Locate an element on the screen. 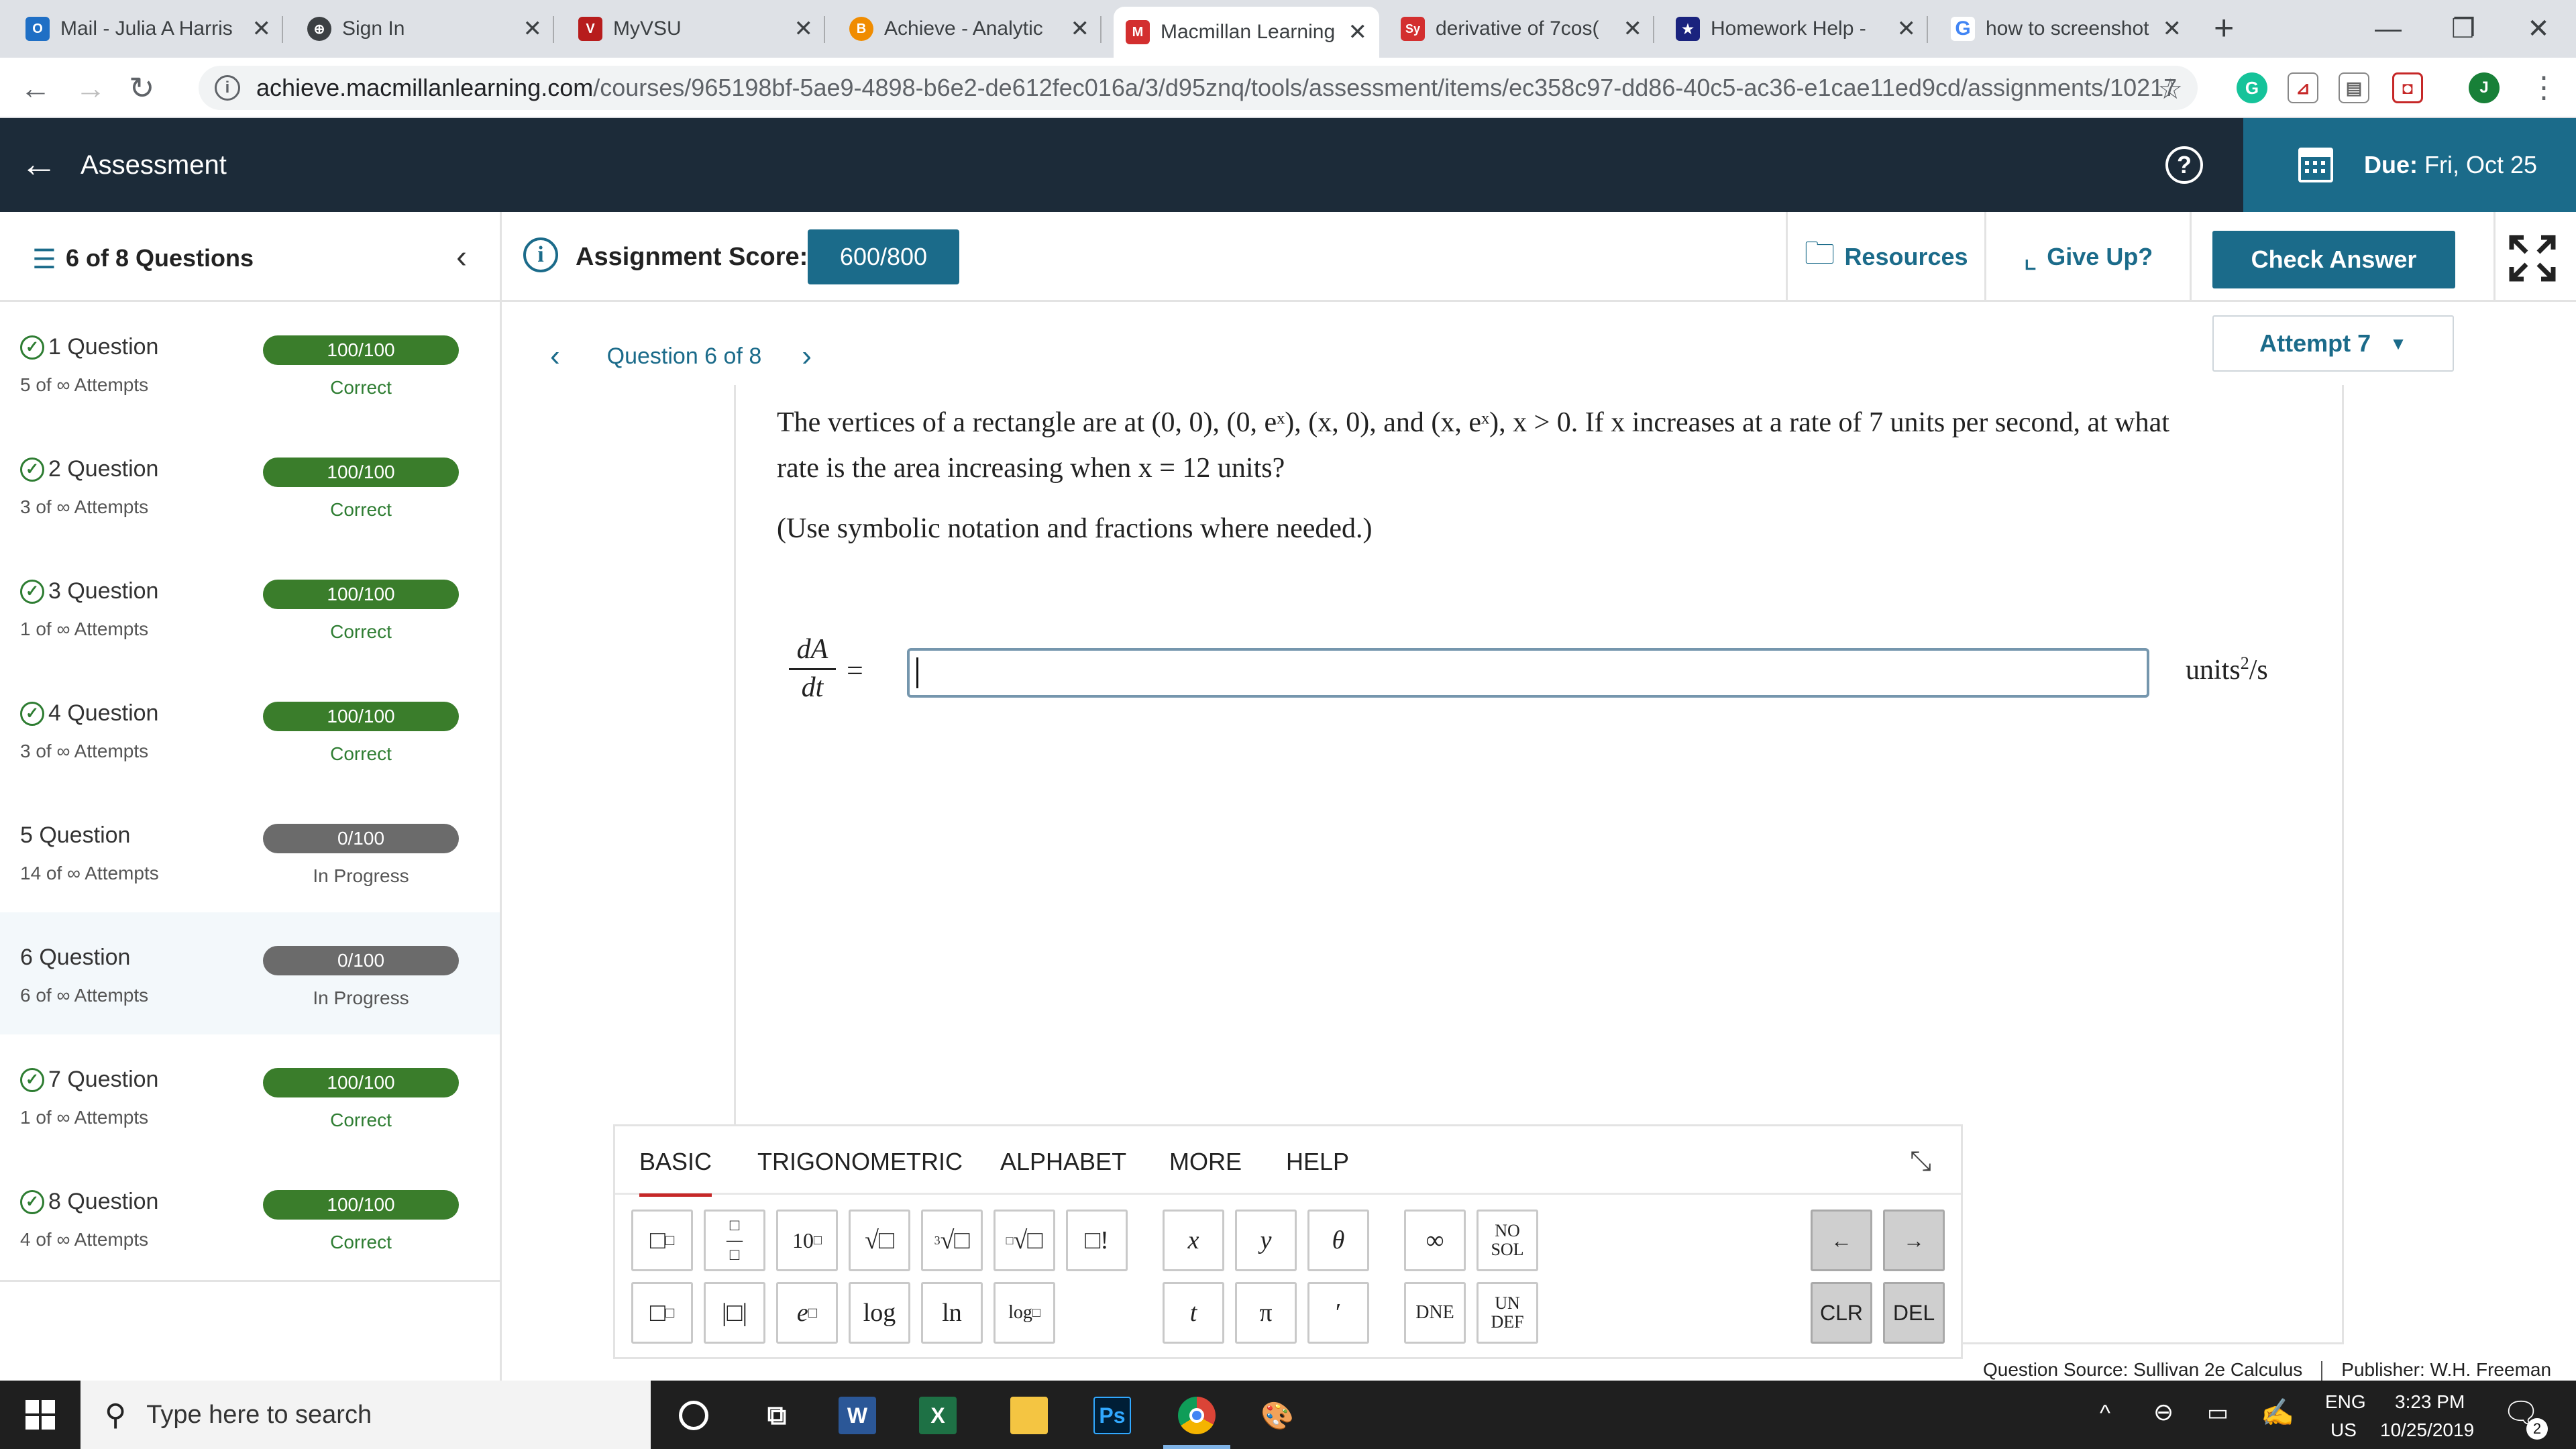  profile-avatar: J is located at coordinates (2484, 87).